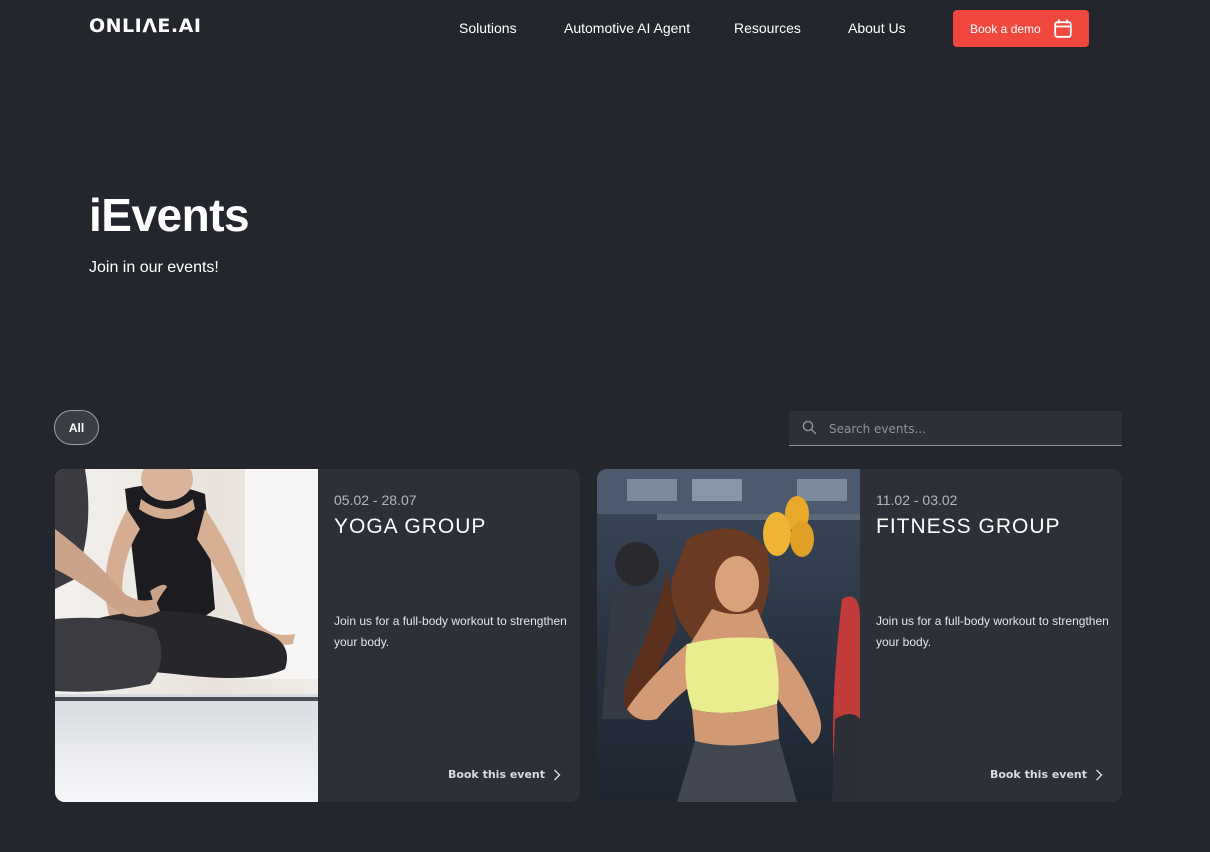 The image size is (1210, 852). What do you see at coordinates (809, 427) in the screenshot?
I see `search-icon` at bounding box center [809, 427].